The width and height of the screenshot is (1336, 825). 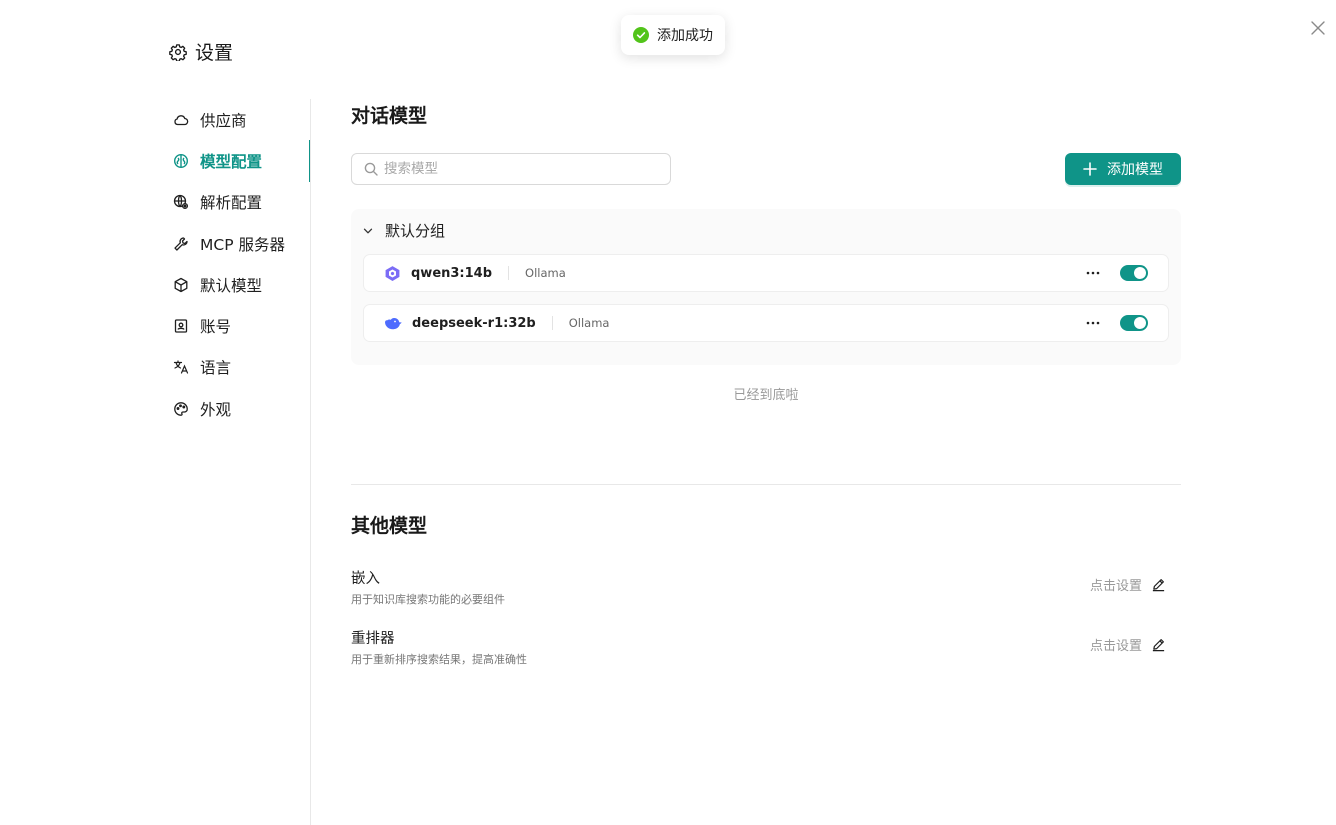 I want to click on sidebar-item-providers: 供应商, so click(x=235, y=119).